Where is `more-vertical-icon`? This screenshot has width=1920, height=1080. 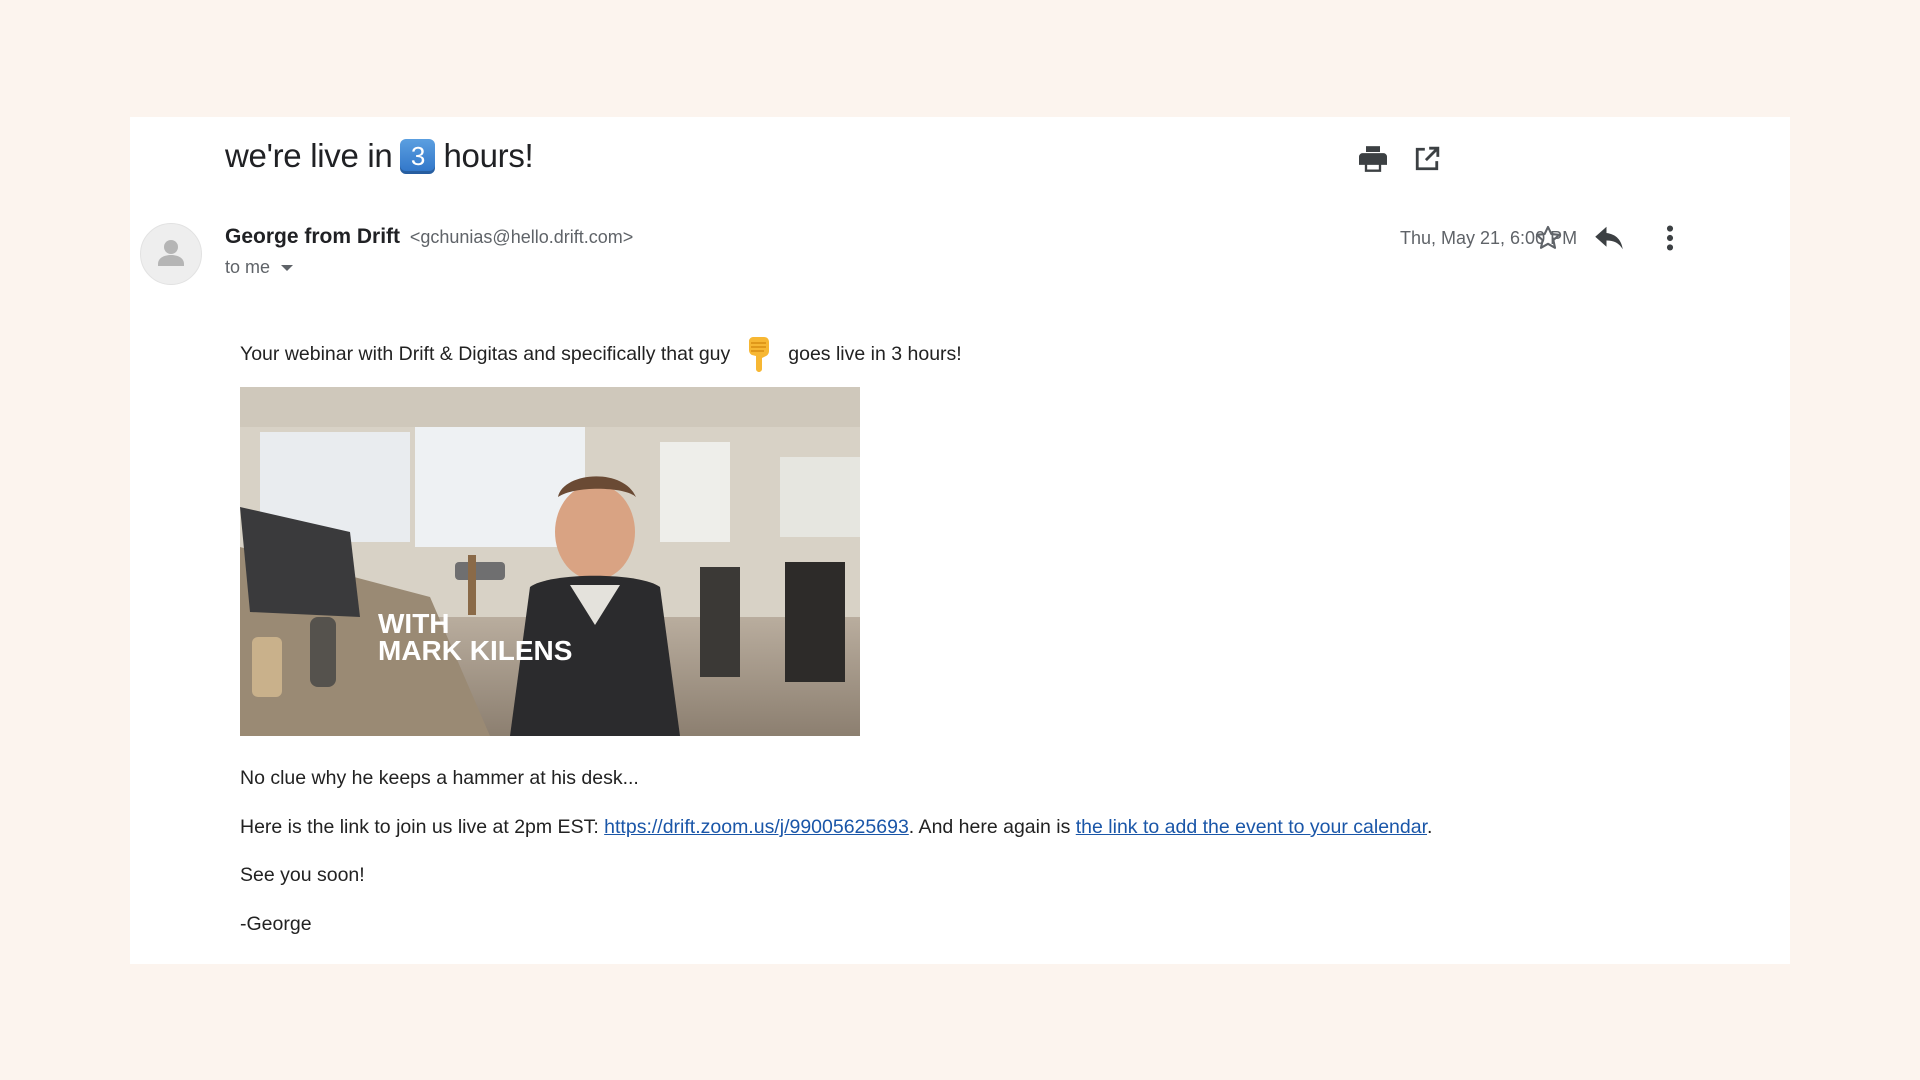
more-vertical-icon is located at coordinates (1670, 238).